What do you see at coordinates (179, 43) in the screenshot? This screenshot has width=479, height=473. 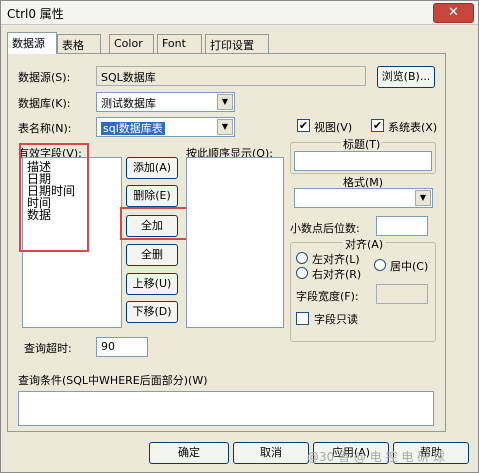 I see `tab-font: Font` at bounding box center [179, 43].